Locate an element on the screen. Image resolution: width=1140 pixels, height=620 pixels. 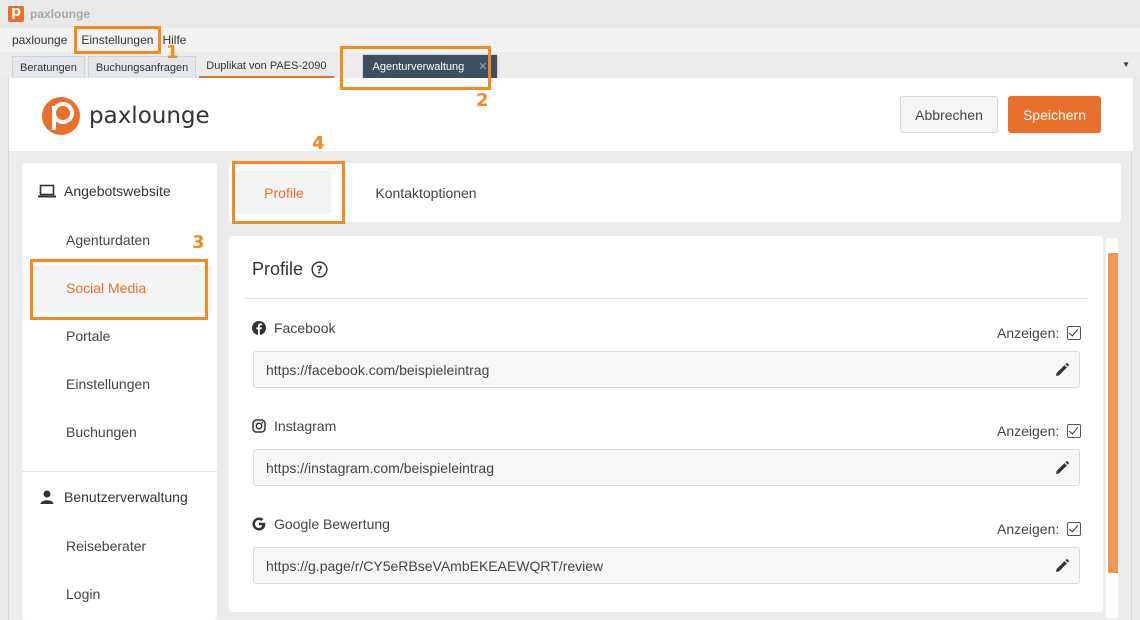
instagram-label: Instagram is located at coordinates (294, 426).